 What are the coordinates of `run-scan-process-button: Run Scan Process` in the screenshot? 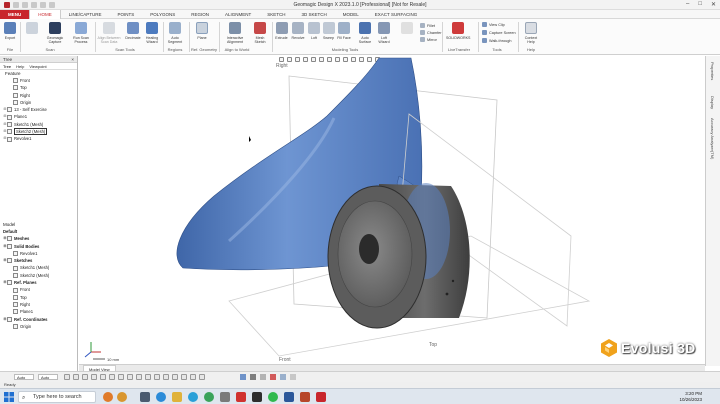 It's located at (81, 33).